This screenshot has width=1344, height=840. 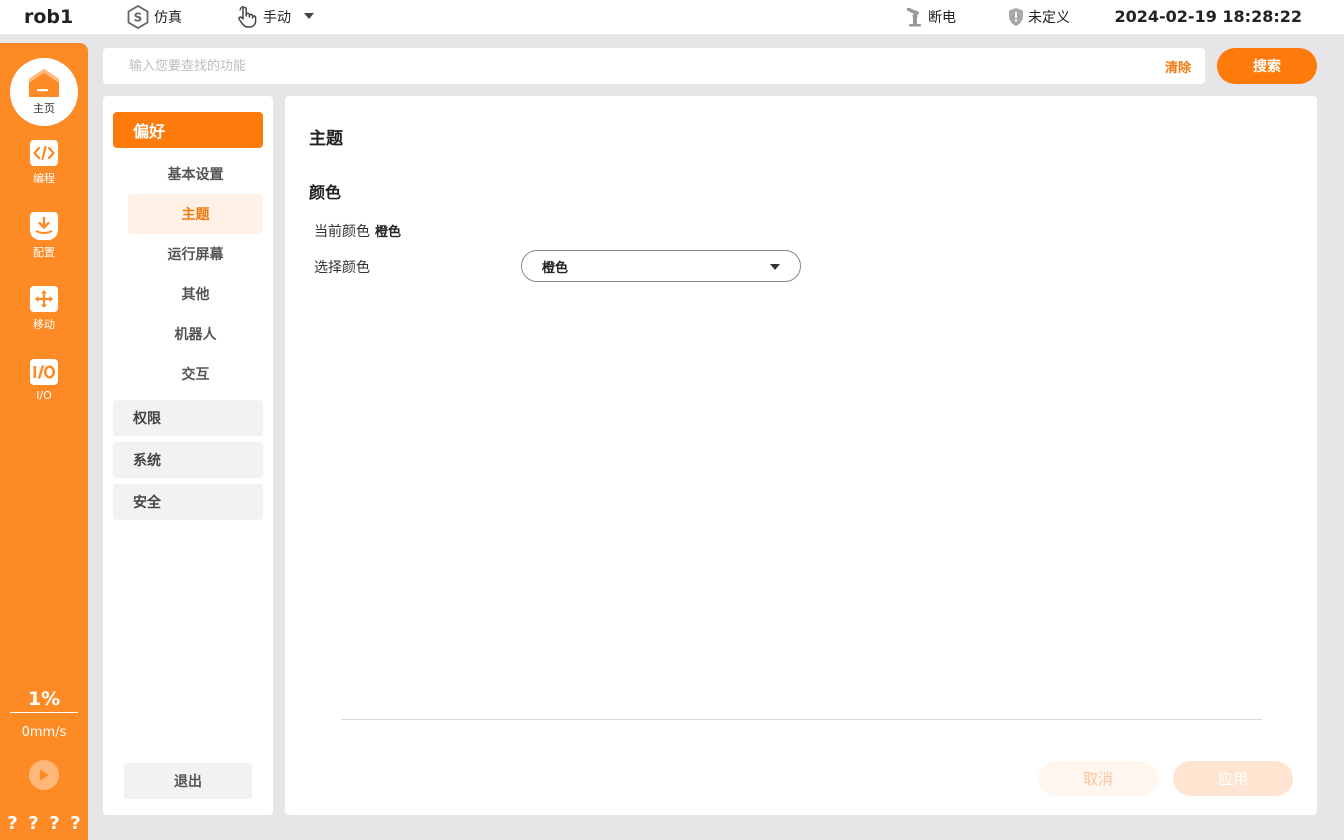 I want to click on sidebar-item-programming: 编程, so click(x=44, y=163).